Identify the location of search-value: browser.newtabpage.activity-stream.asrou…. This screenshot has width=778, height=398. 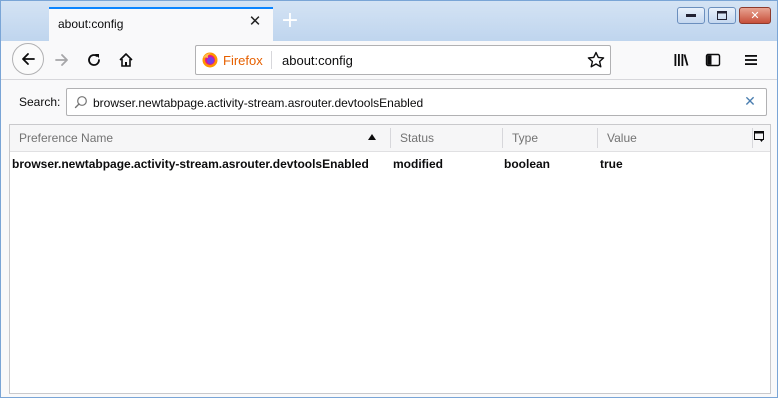
(258, 103).